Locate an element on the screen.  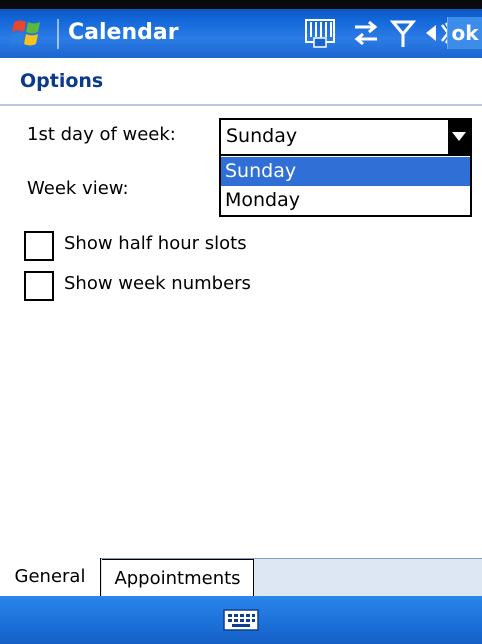
first-day-options-list: Sunday Monday is located at coordinates (345, 185).